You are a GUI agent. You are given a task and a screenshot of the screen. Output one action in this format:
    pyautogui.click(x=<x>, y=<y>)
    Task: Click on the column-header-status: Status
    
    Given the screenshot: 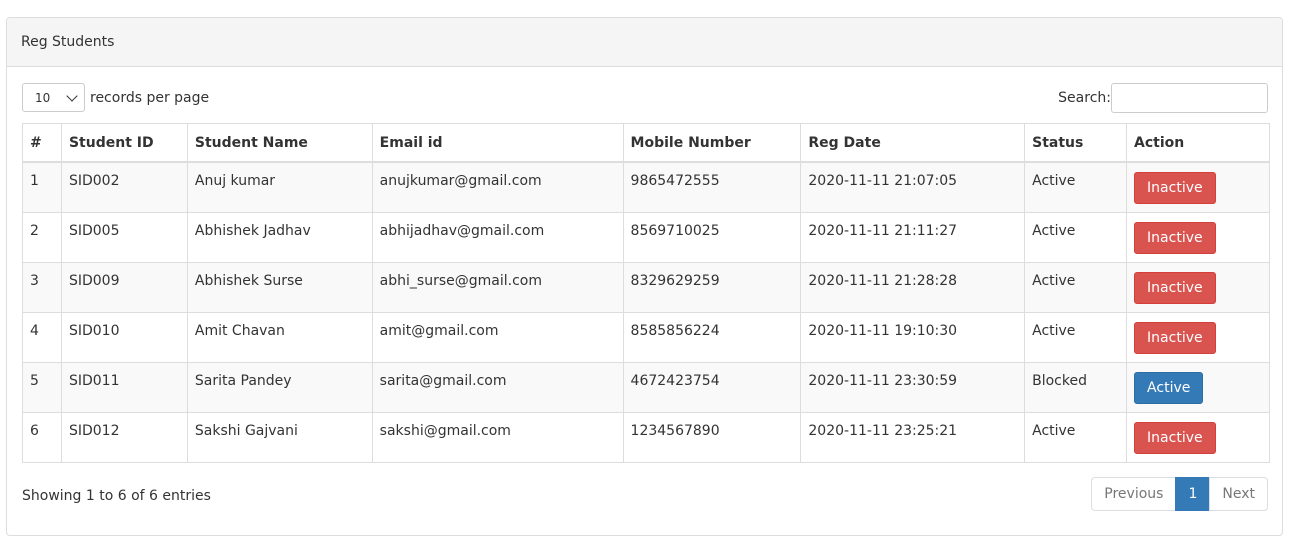 What is the action you would take?
    pyautogui.click(x=1076, y=143)
    